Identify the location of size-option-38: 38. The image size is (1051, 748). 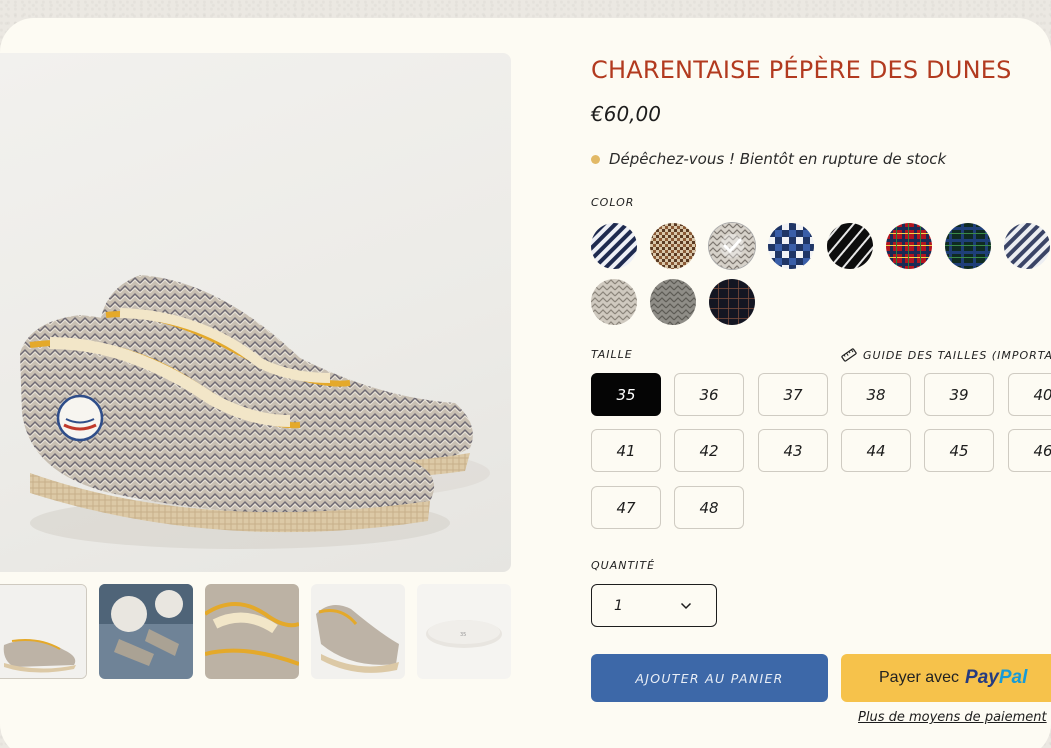
(876, 394).